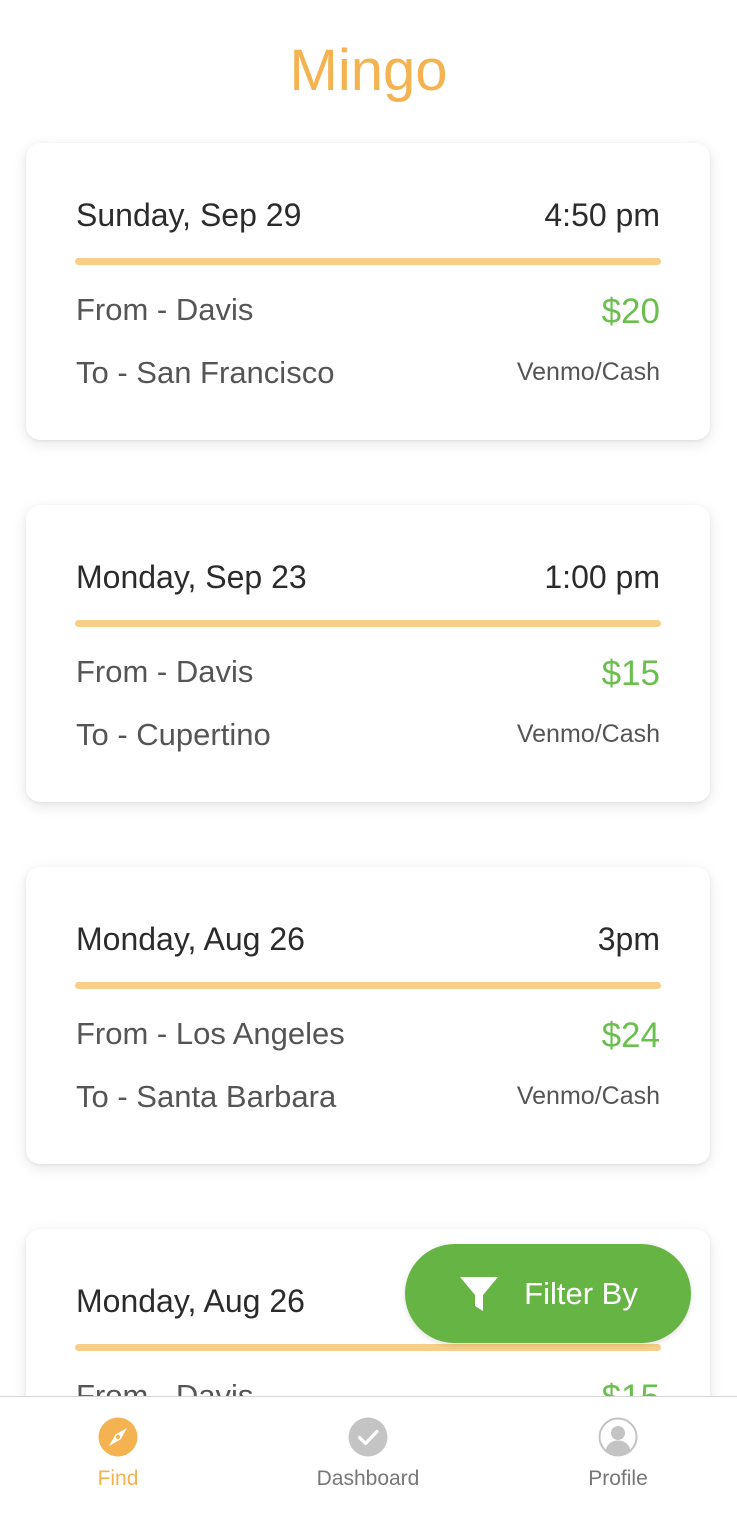 This screenshot has width=737, height=1514. Describe the element at coordinates (118, 1437) in the screenshot. I see `compass-icon` at that location.